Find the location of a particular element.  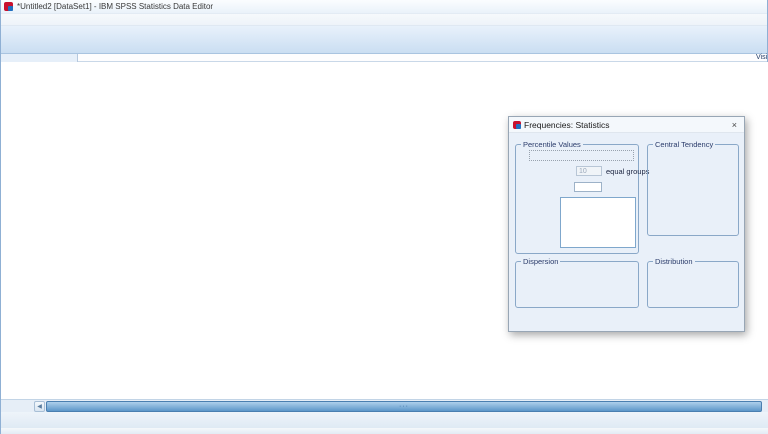

menu-bar is located at coordinates (384, 20).